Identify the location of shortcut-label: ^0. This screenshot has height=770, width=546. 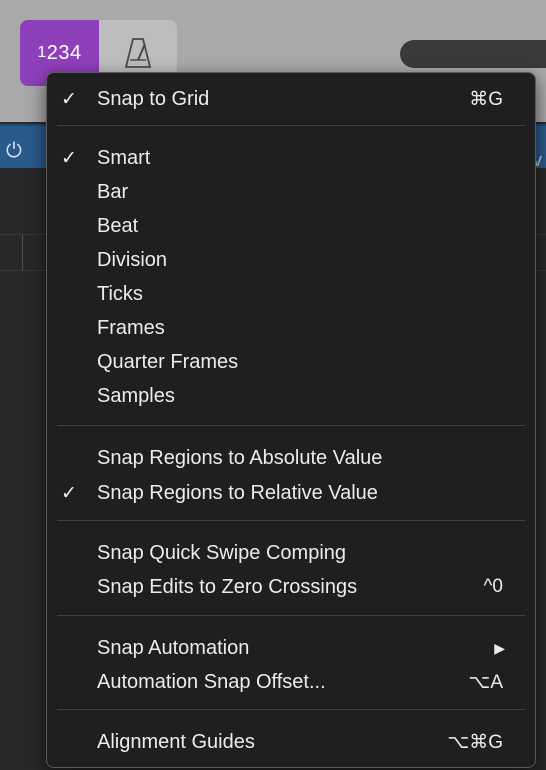
(493, 586).